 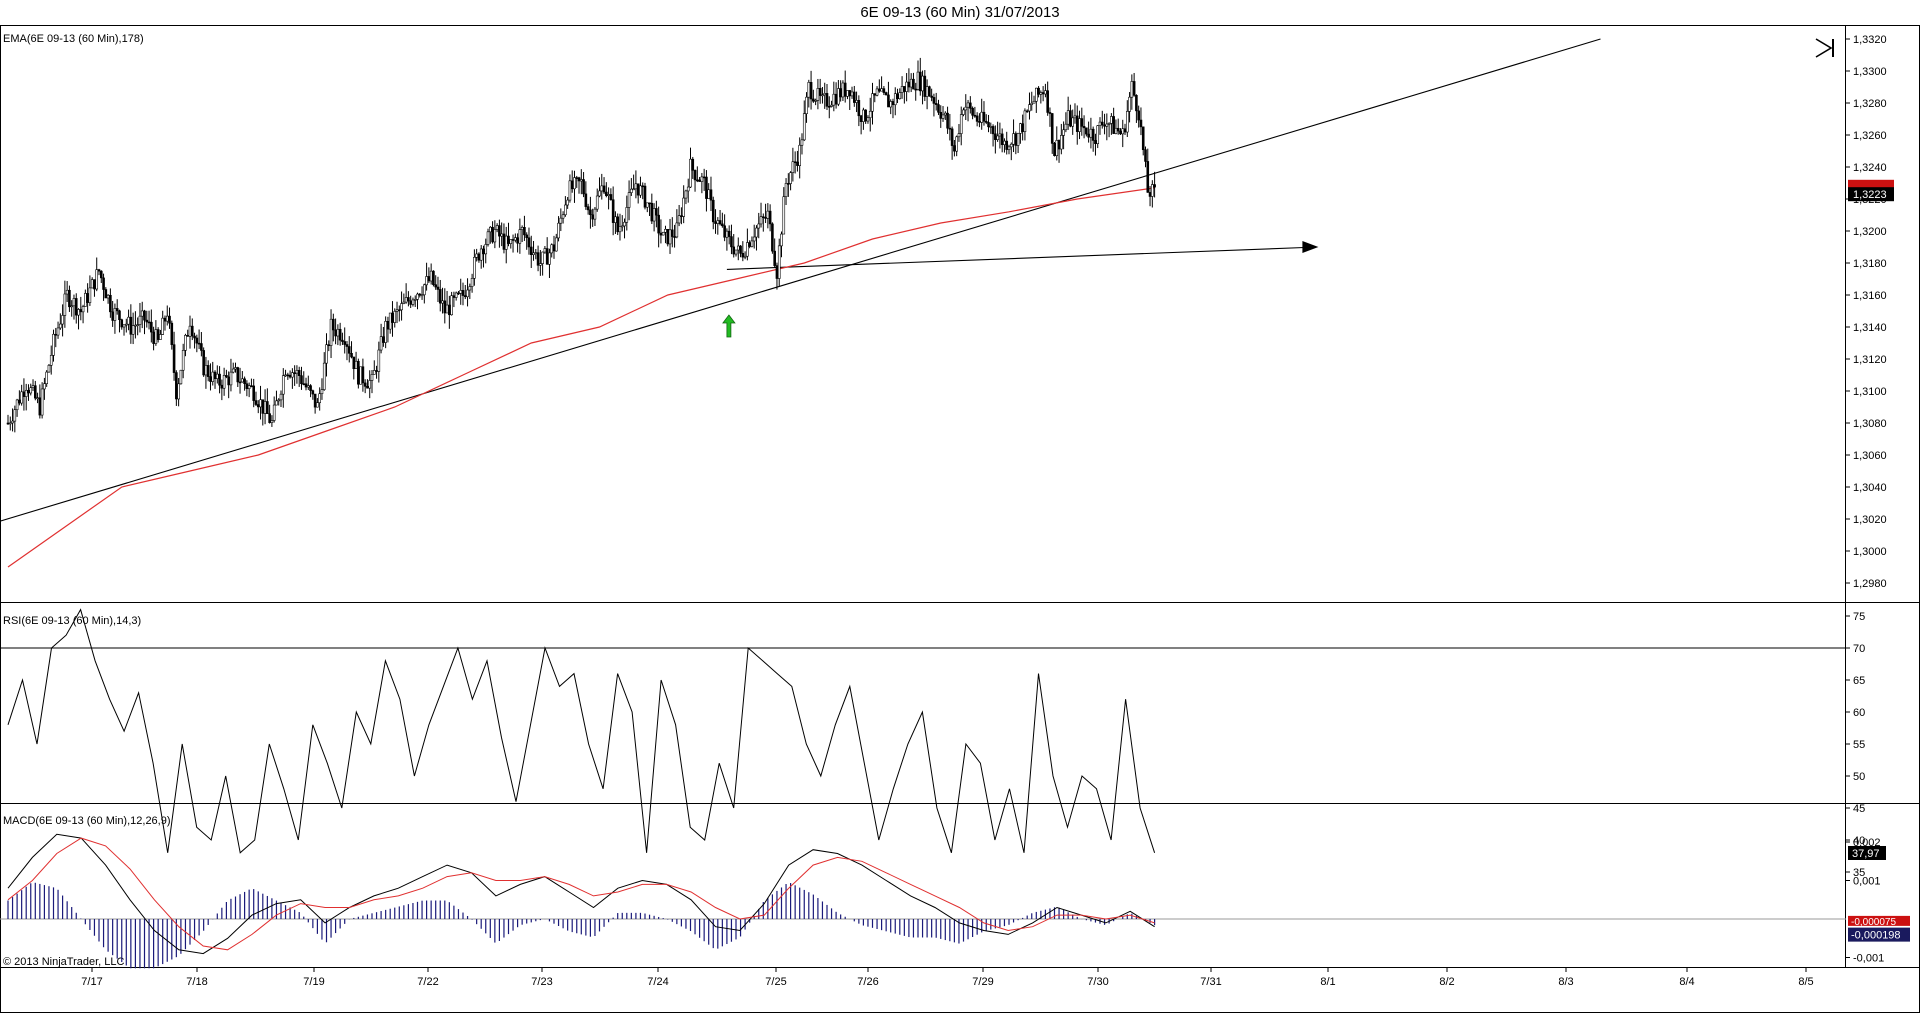 What do you see at coordinates (541, 982) in the screenshot?
I see `x-tick-label: 7/23` at bounding box center [541, 982].